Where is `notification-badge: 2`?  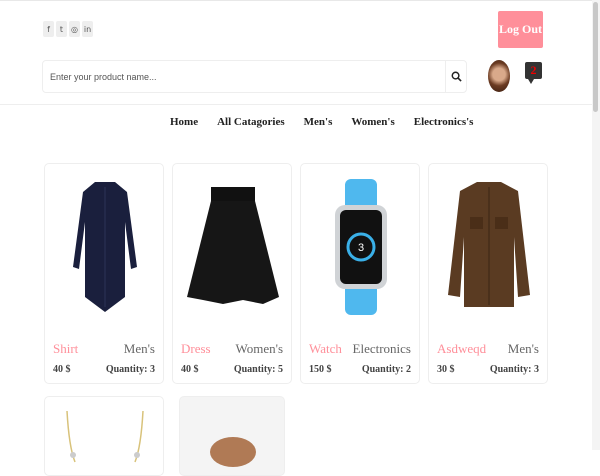 notification-badge: 2 is located at coordinates (533, 73).